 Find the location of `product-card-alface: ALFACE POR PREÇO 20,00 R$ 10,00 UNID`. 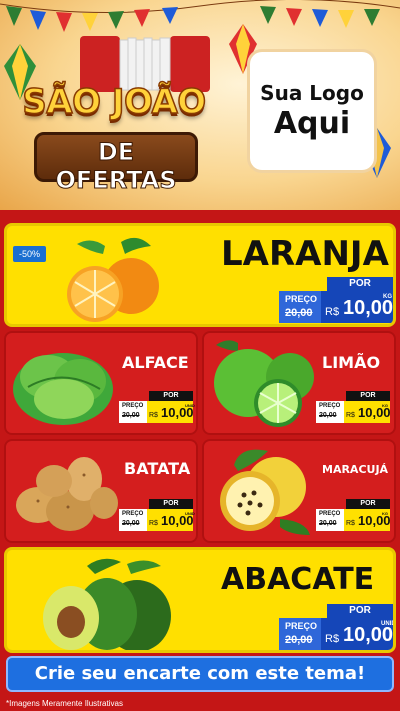

product-card-alface: ALFACE POR PREÇO 20,00 R$ 10,00 UNID is located at coordinates (101, 383).